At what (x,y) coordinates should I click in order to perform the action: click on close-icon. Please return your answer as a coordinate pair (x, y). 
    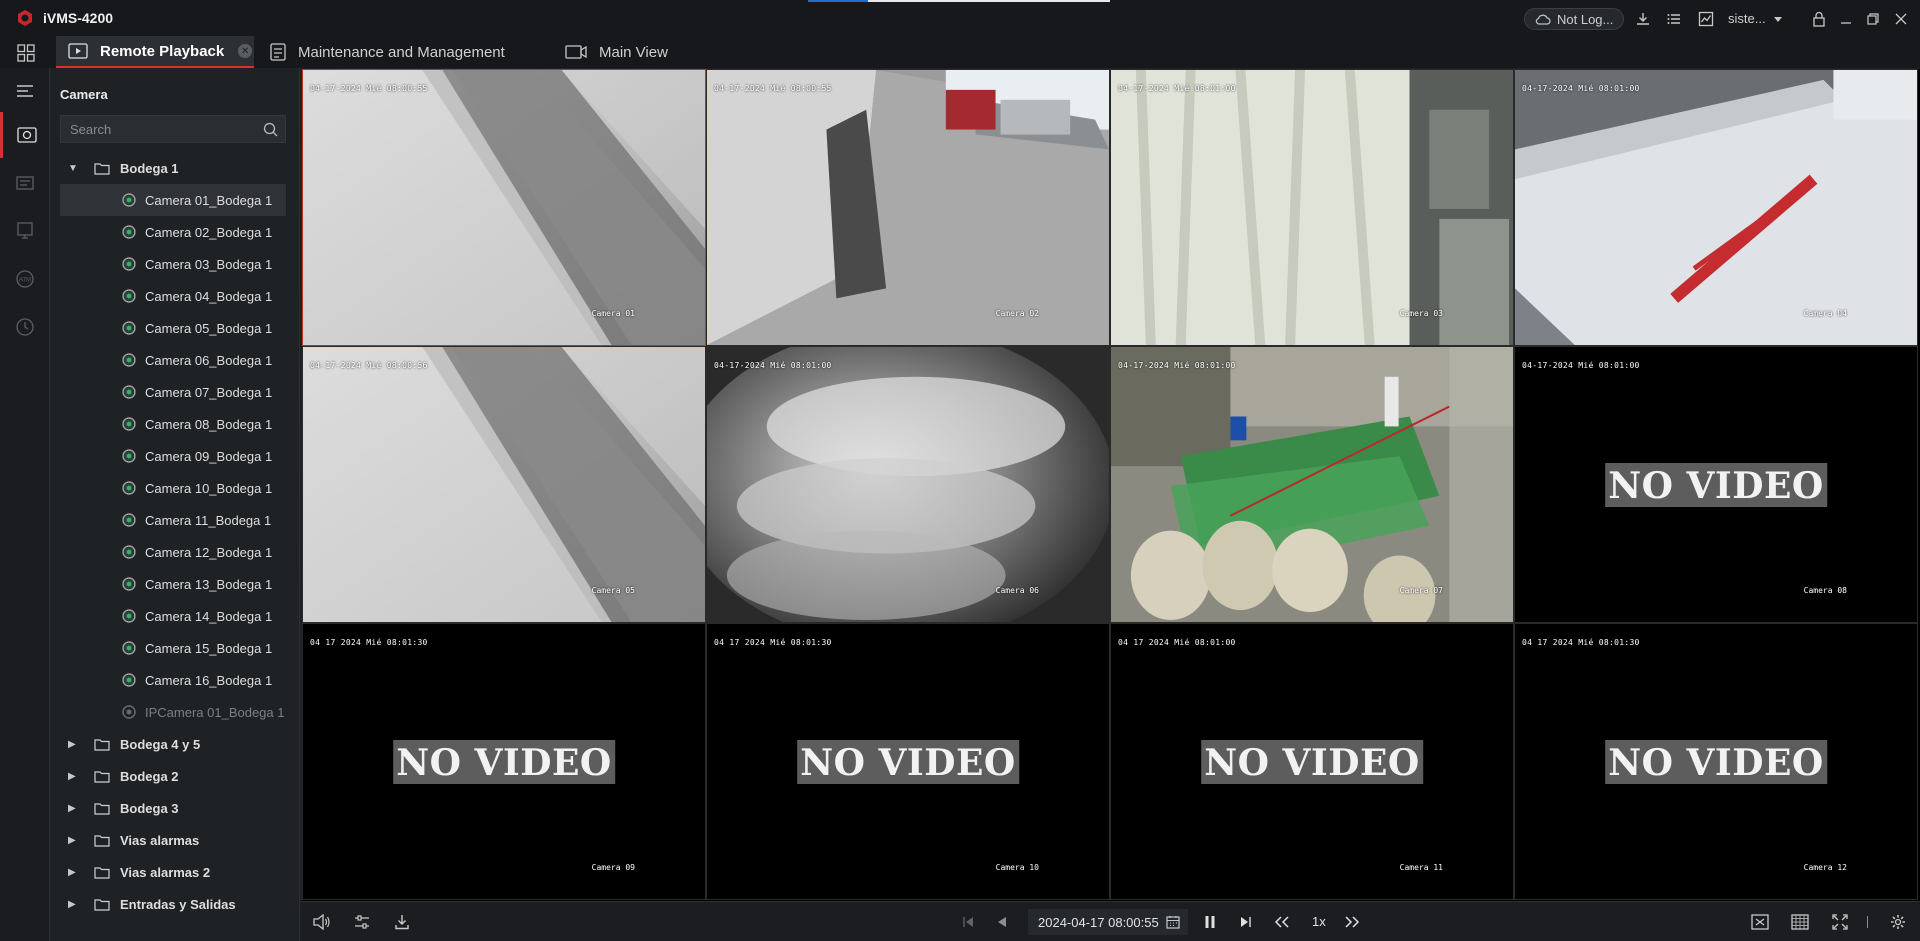
    Looking at the image, I should click on (1901, 19).